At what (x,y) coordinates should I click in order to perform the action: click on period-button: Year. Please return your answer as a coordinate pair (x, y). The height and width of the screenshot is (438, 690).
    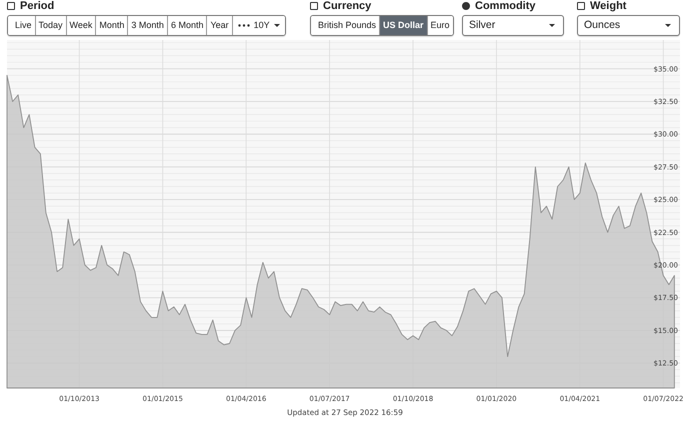
    Looking at the image, I should click on (219, 25).